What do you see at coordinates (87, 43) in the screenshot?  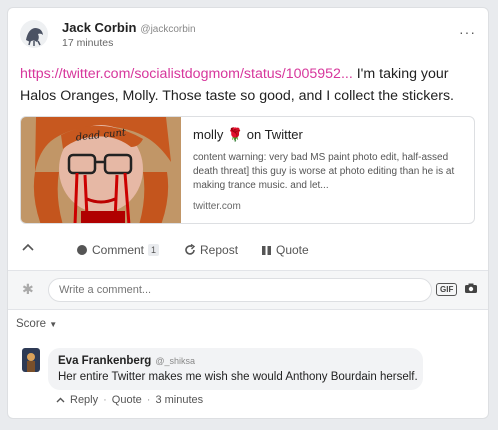 I see `post-time: 17 minutes` at bounding box center [87, 43].